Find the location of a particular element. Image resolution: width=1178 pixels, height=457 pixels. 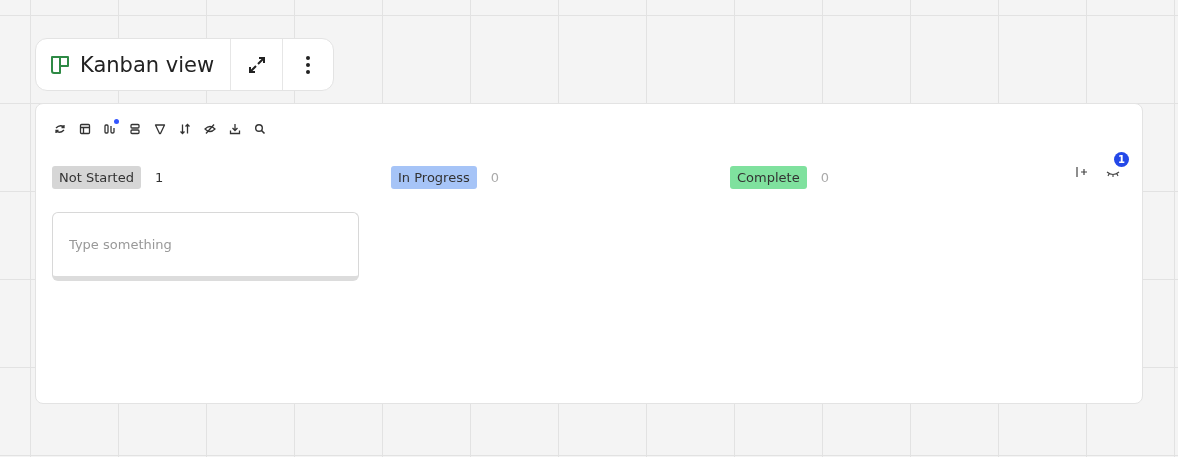

more-icon is located at coordinates (308, 64).